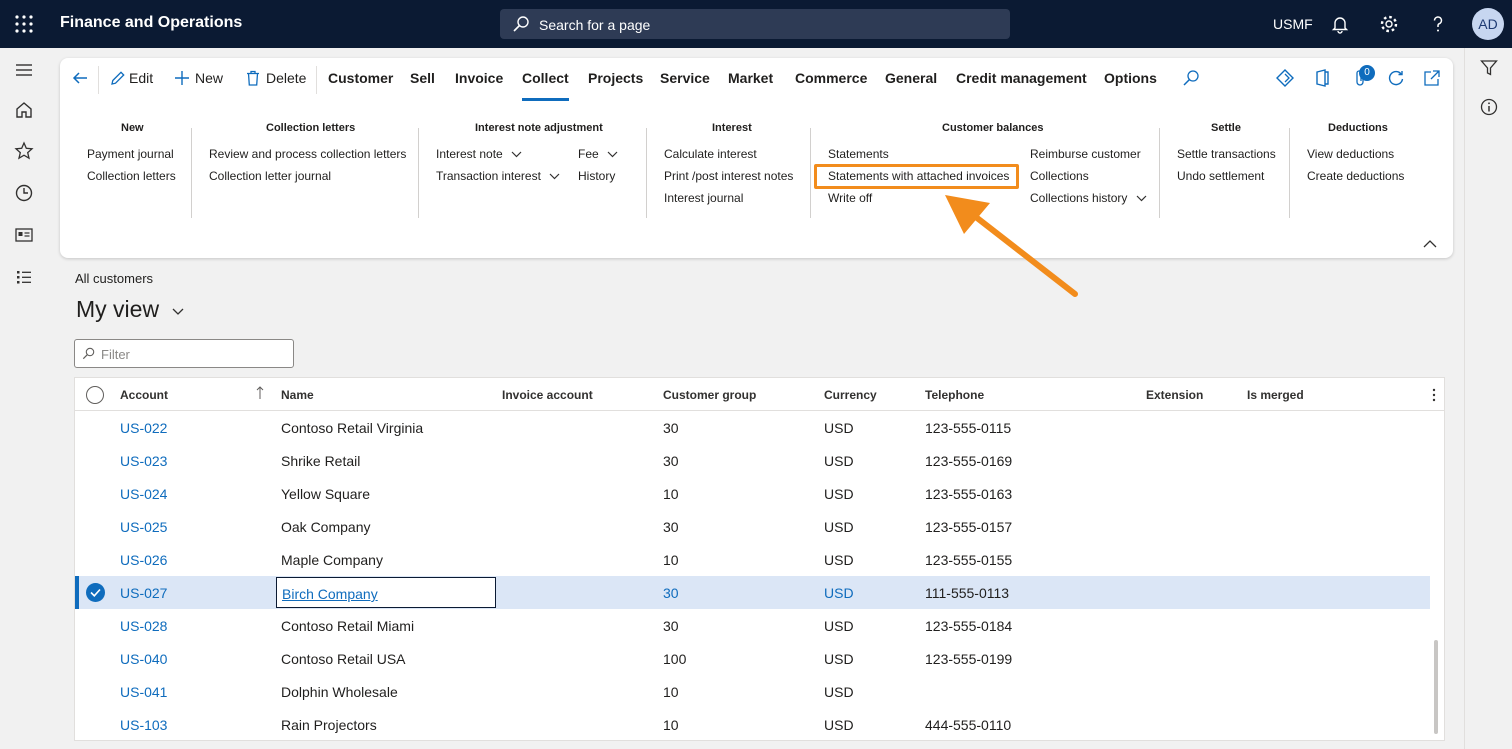 The image size is (1512, 749). What do you see at coordinates (685, 78) in the screenshot?
I see `tab-service: Service` at bounding box center [685, 78].